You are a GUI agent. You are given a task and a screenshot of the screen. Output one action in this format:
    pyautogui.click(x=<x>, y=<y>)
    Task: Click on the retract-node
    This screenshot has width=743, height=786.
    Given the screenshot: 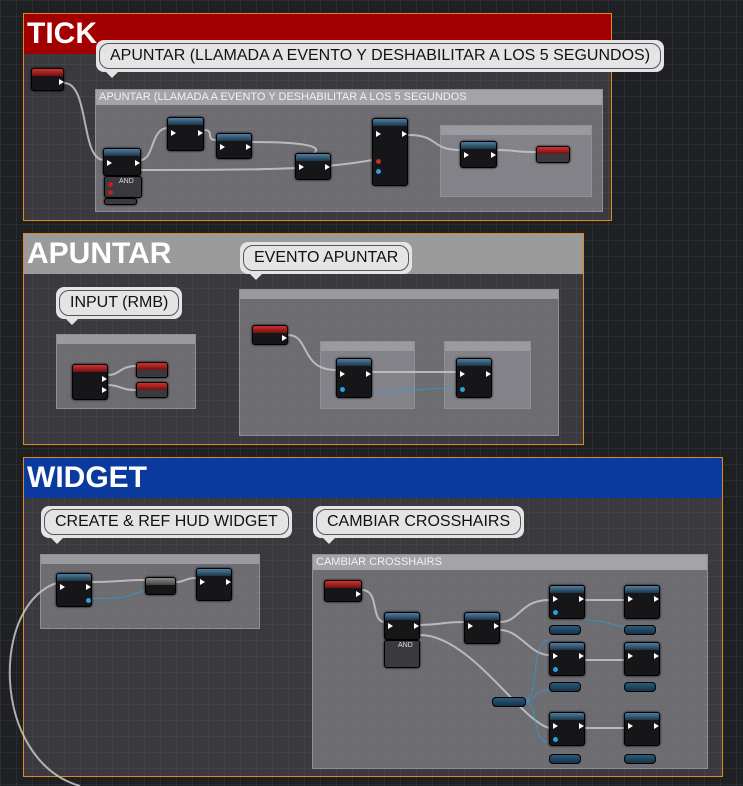 What is the action you would take?
    pyautogui.click(x=354, y=378)
    